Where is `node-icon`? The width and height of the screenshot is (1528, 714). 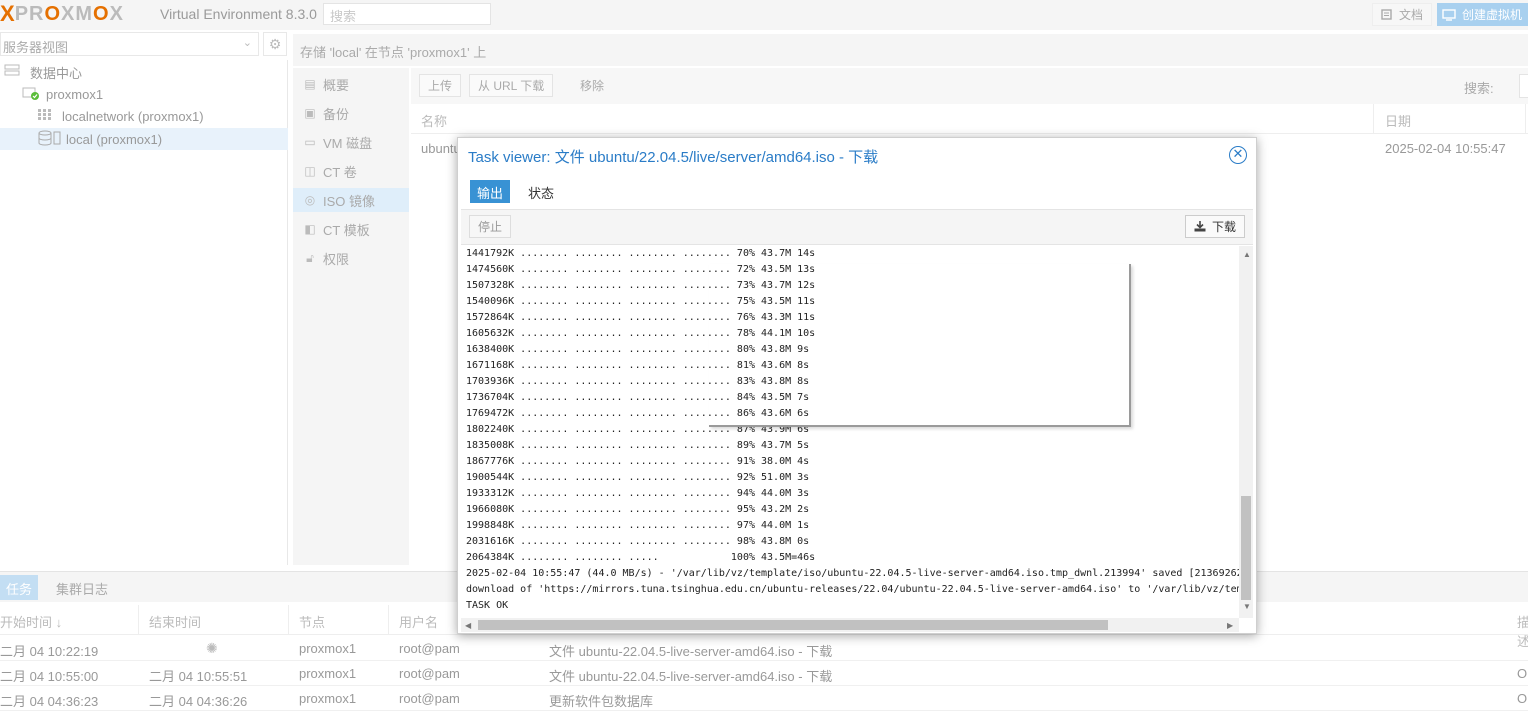 node-icon is located at coordinates (31, 94).